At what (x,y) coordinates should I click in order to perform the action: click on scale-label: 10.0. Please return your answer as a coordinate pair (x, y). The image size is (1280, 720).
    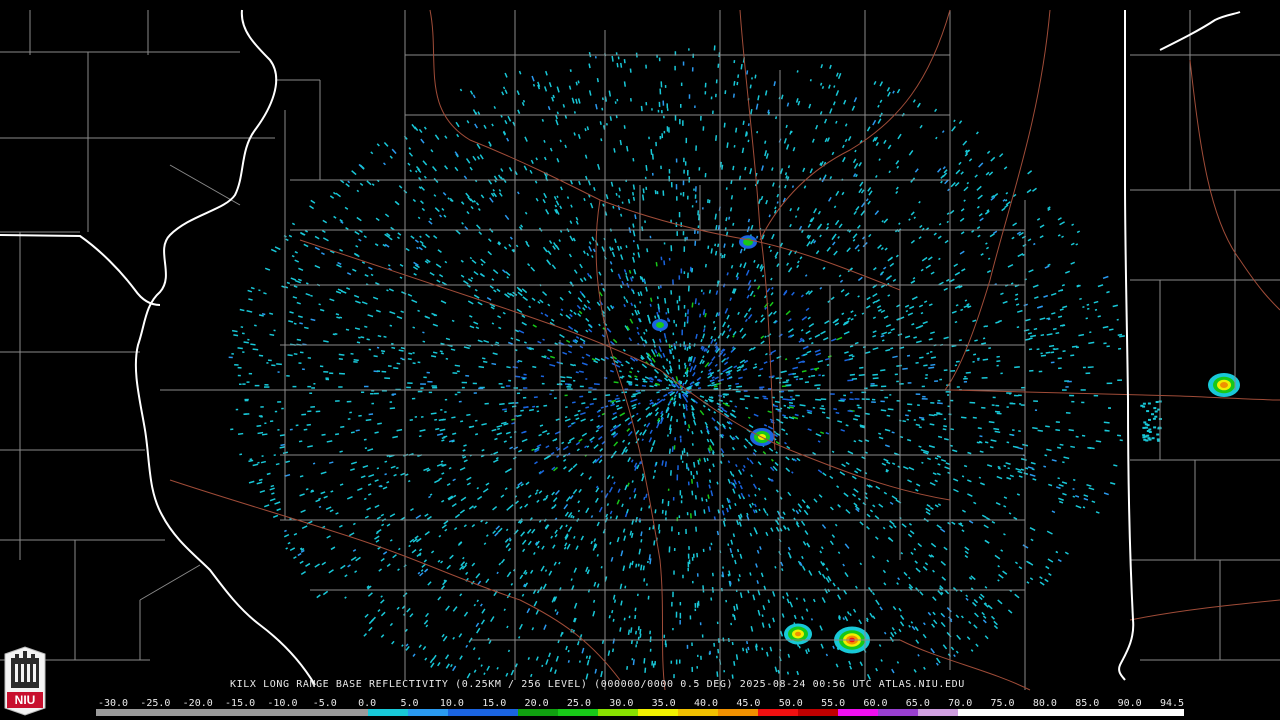
    Looking at the image, I should click on (451, 703).